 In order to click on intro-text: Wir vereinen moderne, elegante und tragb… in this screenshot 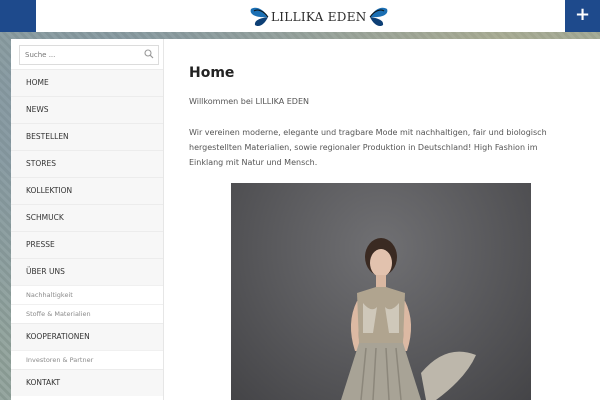, I will do `click(368, 147)`.